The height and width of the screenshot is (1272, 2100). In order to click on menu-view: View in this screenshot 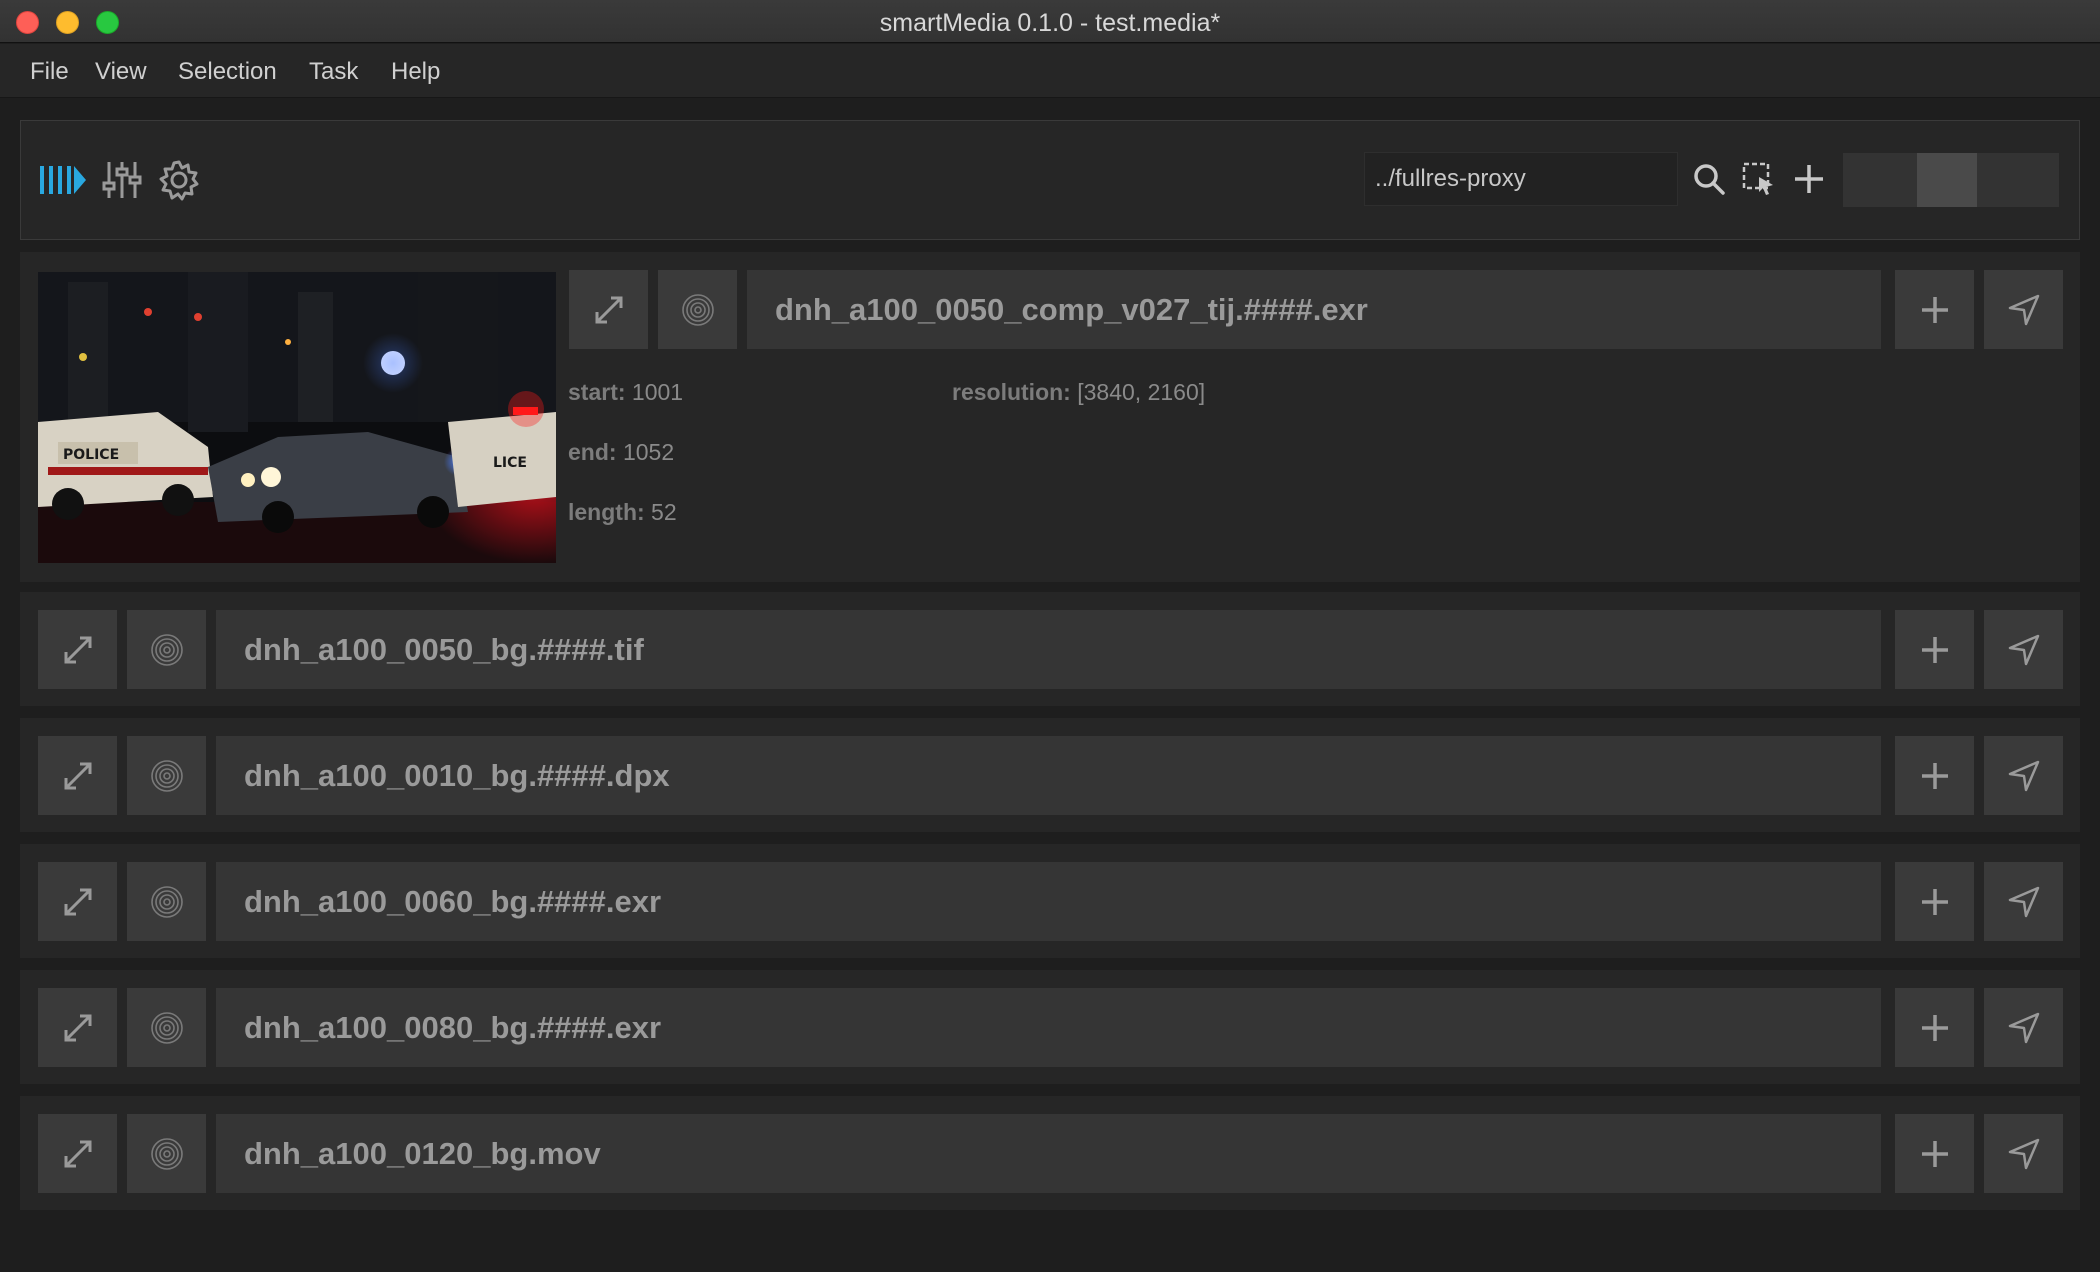, I will do `click(121, 72)`.